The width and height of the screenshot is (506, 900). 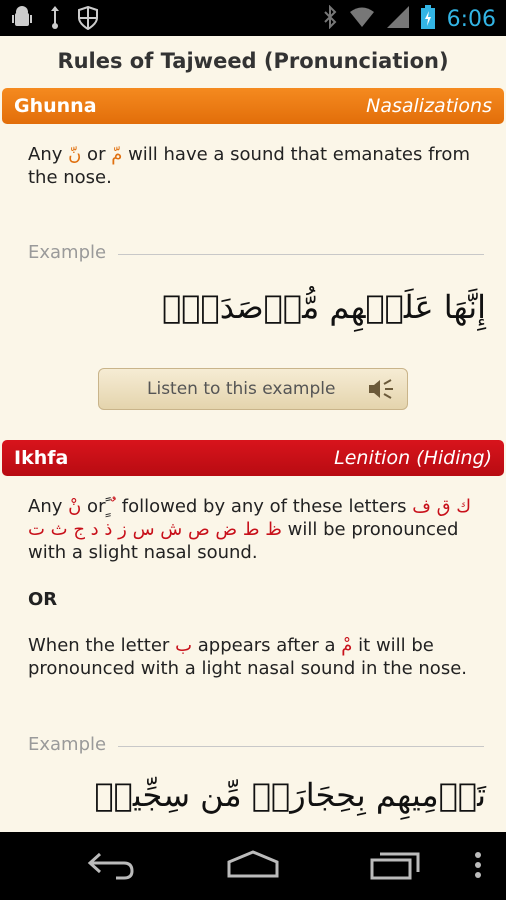 I want to click on wifi-icon, so click(x=362, y=19).